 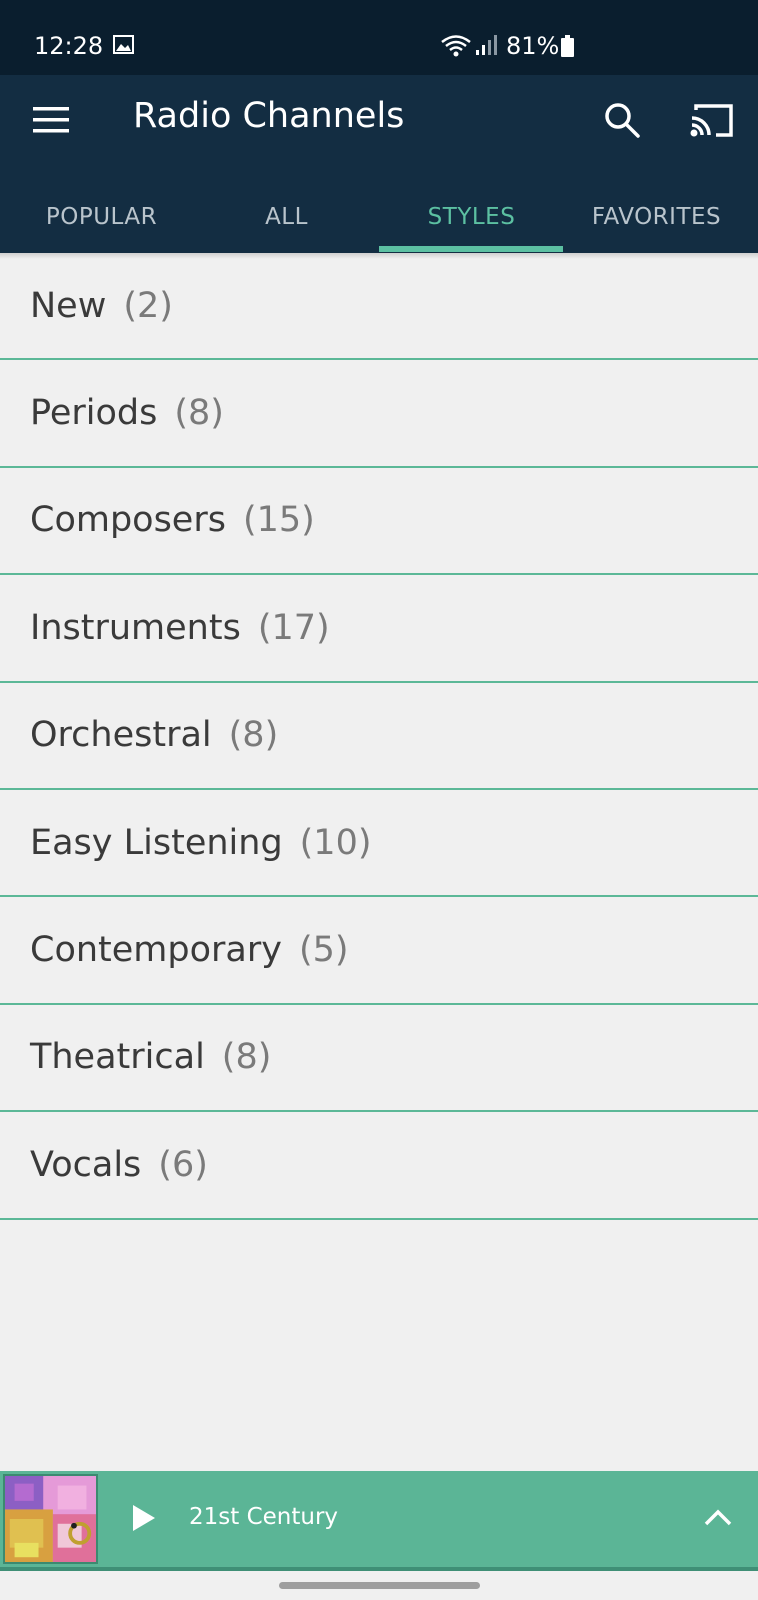 What do you see at coordinates (335, 842) in the screenshot?
I see `list-item-count: (10)` at bounding box center [335, 842].